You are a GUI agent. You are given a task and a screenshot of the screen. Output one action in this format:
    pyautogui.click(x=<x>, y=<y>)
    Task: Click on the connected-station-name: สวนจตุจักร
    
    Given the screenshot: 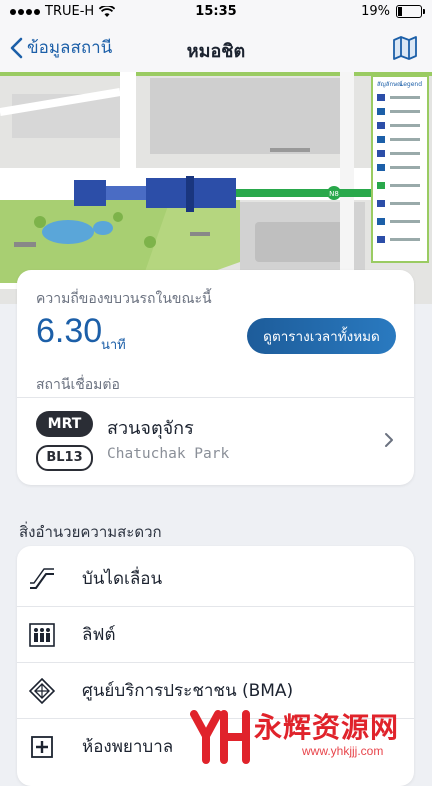 What is the action you would take?
    pyautogui.click(x=150, y=428)
    